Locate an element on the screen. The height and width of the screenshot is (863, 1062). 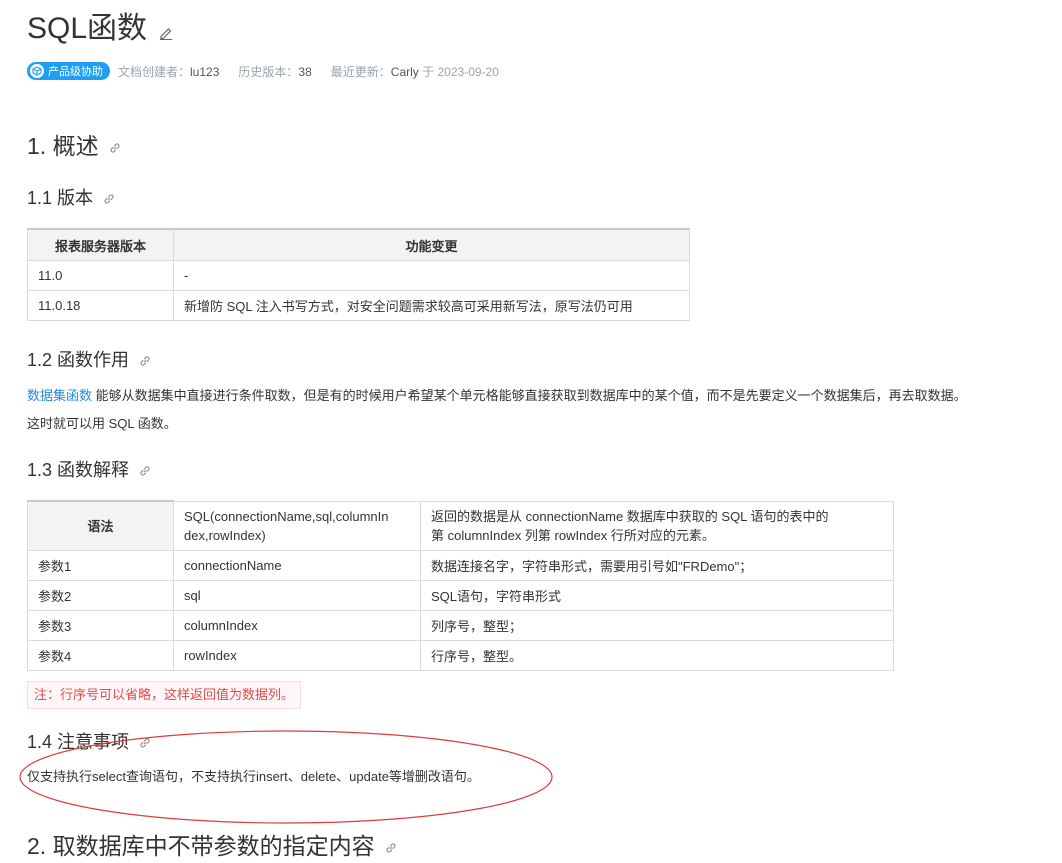
table-row: 参数2 sql SQL语句，字符串形式 is located at coordinates (460, 595).